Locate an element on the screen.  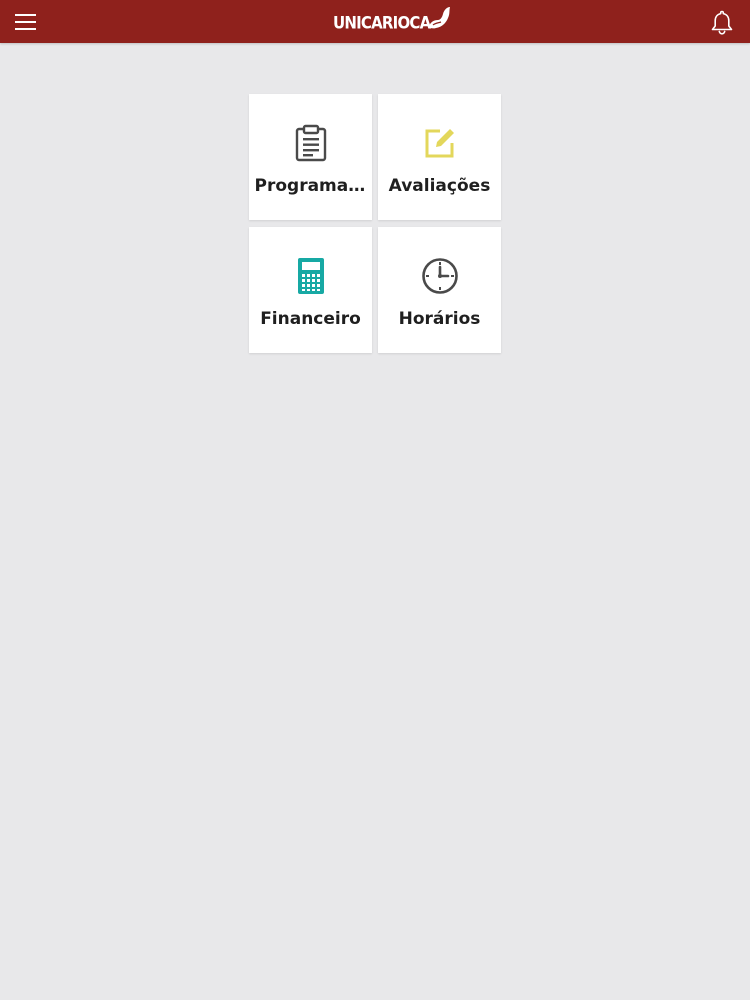
calculator-icon is located at coordinates (310, 276).